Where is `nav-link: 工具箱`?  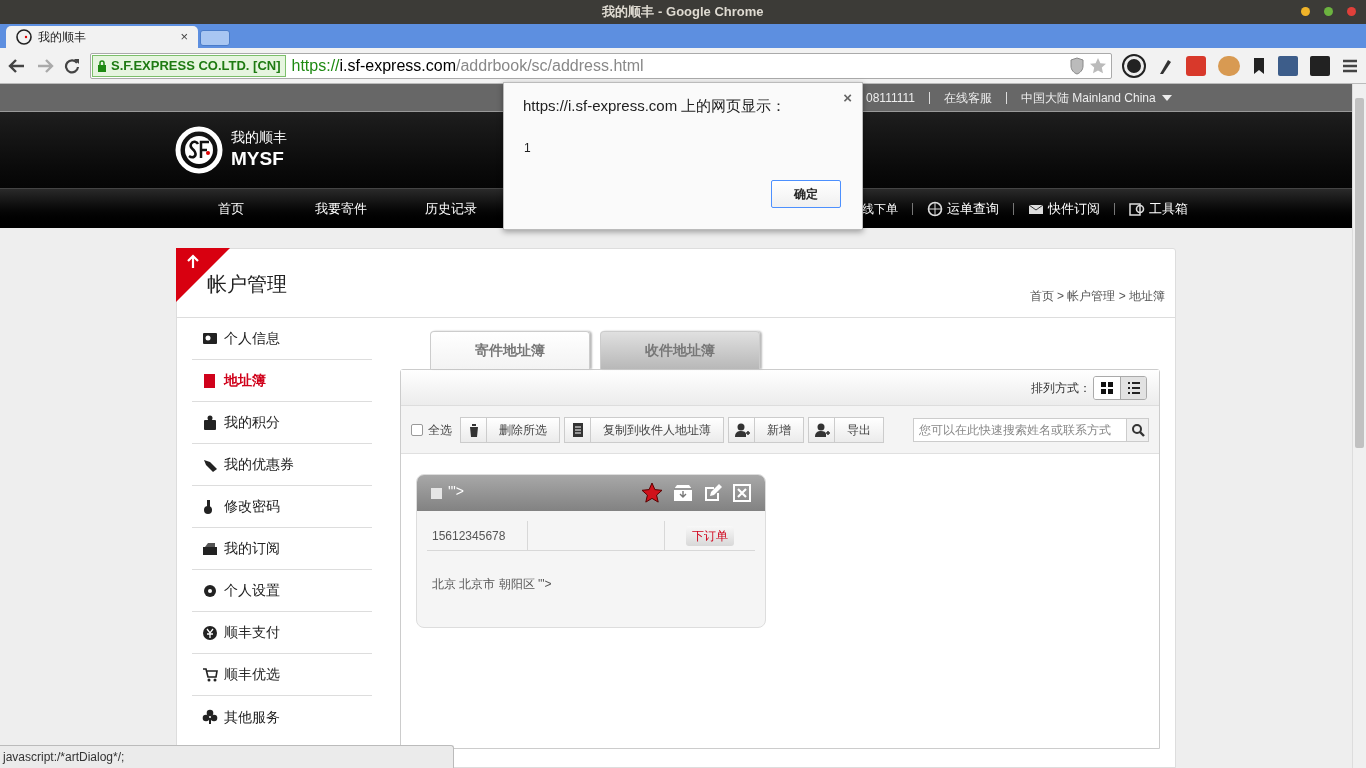
nav-link: 工具箱 is located at coordinates (1158, 208).